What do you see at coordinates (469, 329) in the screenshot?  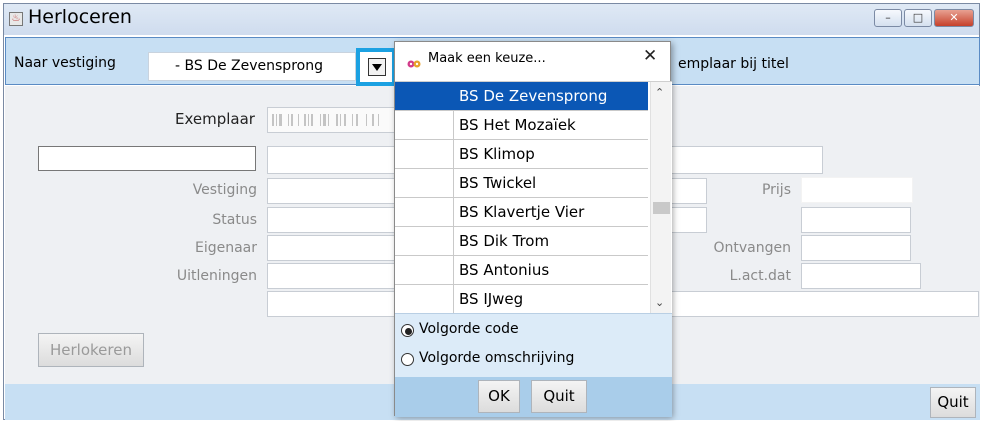 I see `sort-code-label: Volgorde code` at bounding box center [469, 329].